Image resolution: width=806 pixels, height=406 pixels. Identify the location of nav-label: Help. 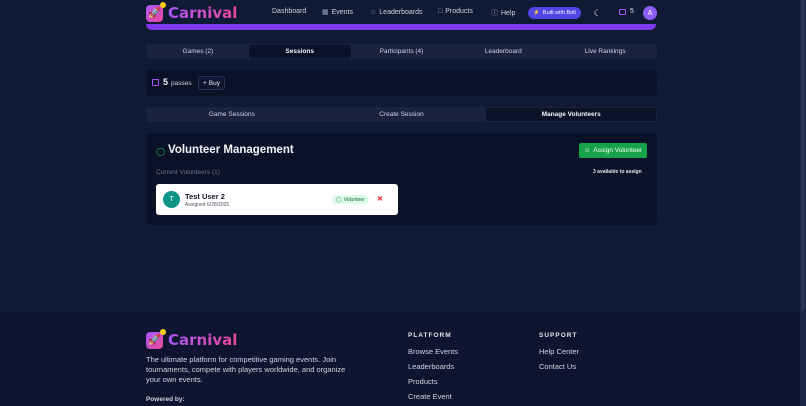
(508, 13).